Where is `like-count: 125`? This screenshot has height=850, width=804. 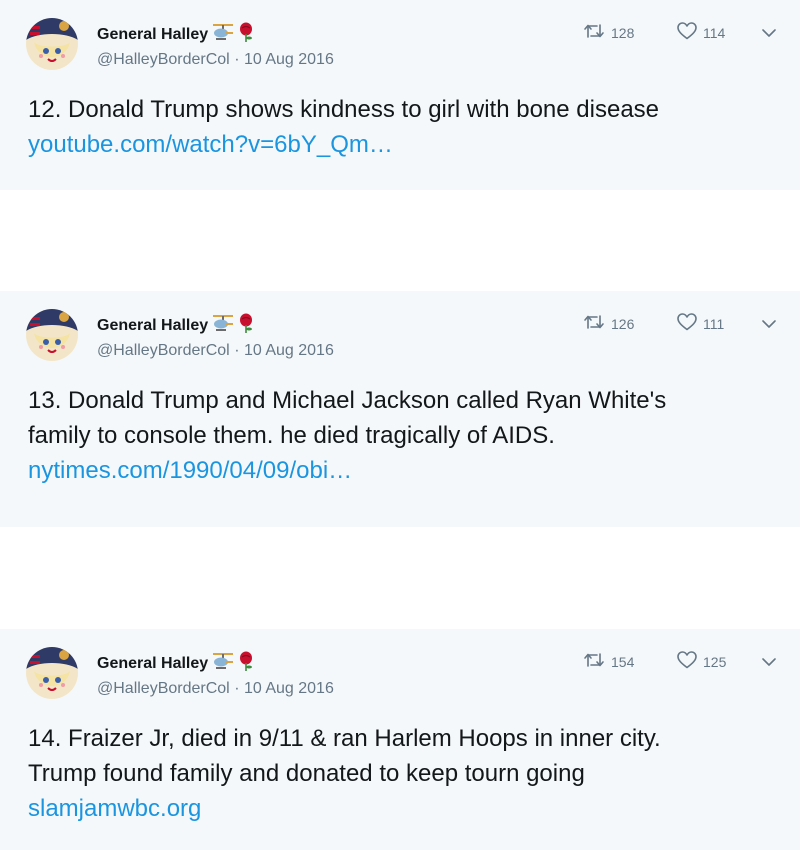 like-count: 125 is located at coordinates (715, 661).